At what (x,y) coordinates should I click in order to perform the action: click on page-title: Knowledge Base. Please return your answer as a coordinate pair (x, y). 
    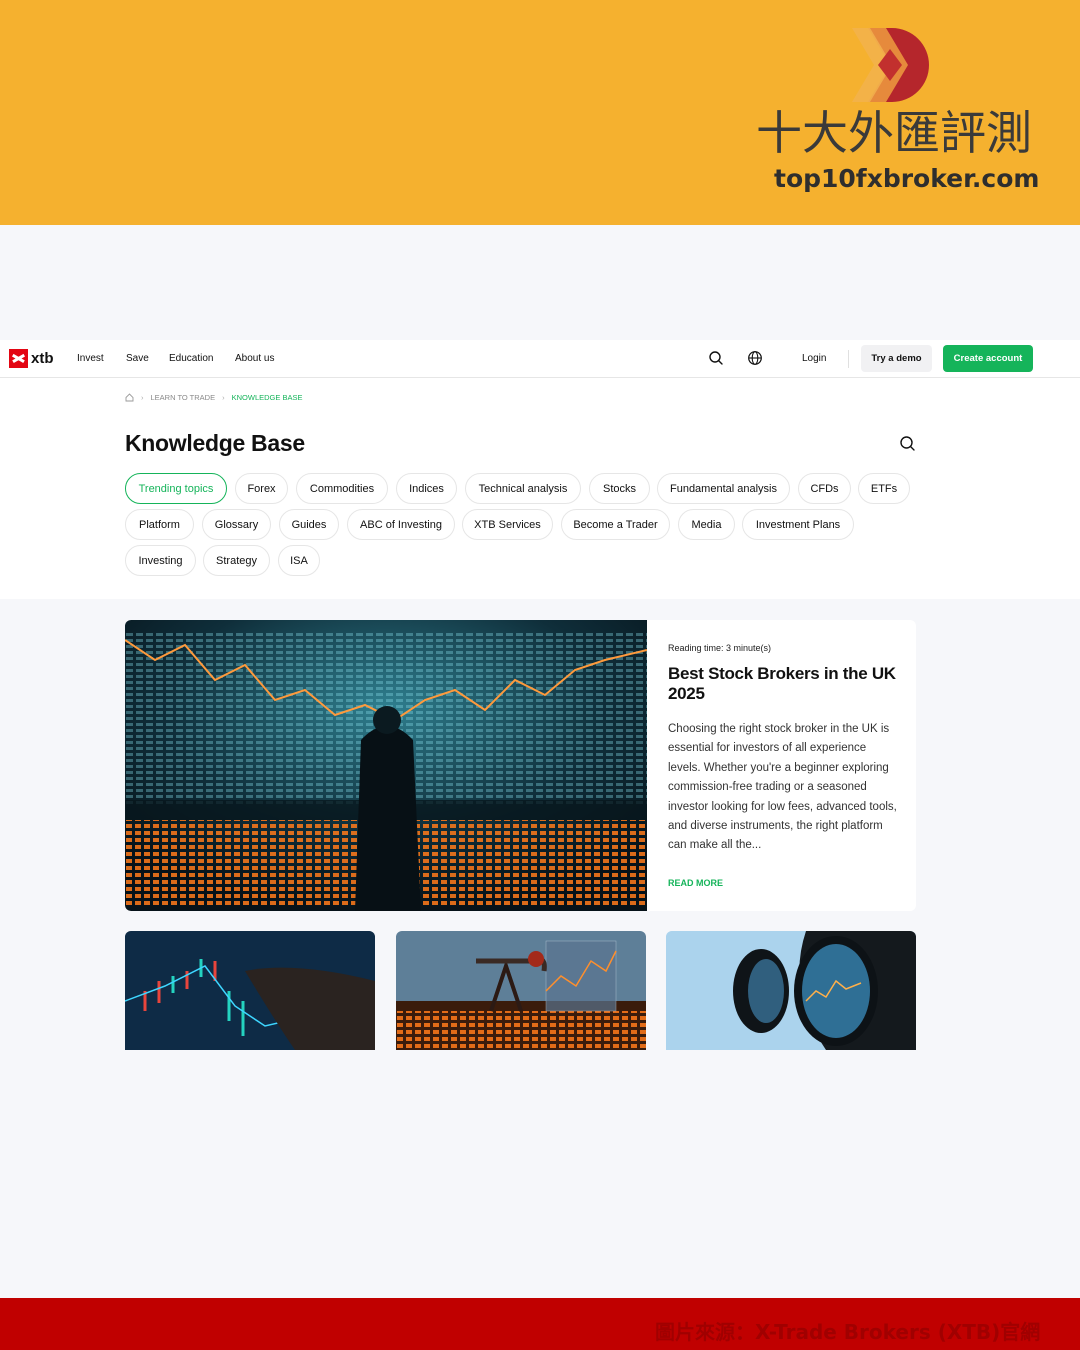
    Looking at the image, I should click on (215, 443).